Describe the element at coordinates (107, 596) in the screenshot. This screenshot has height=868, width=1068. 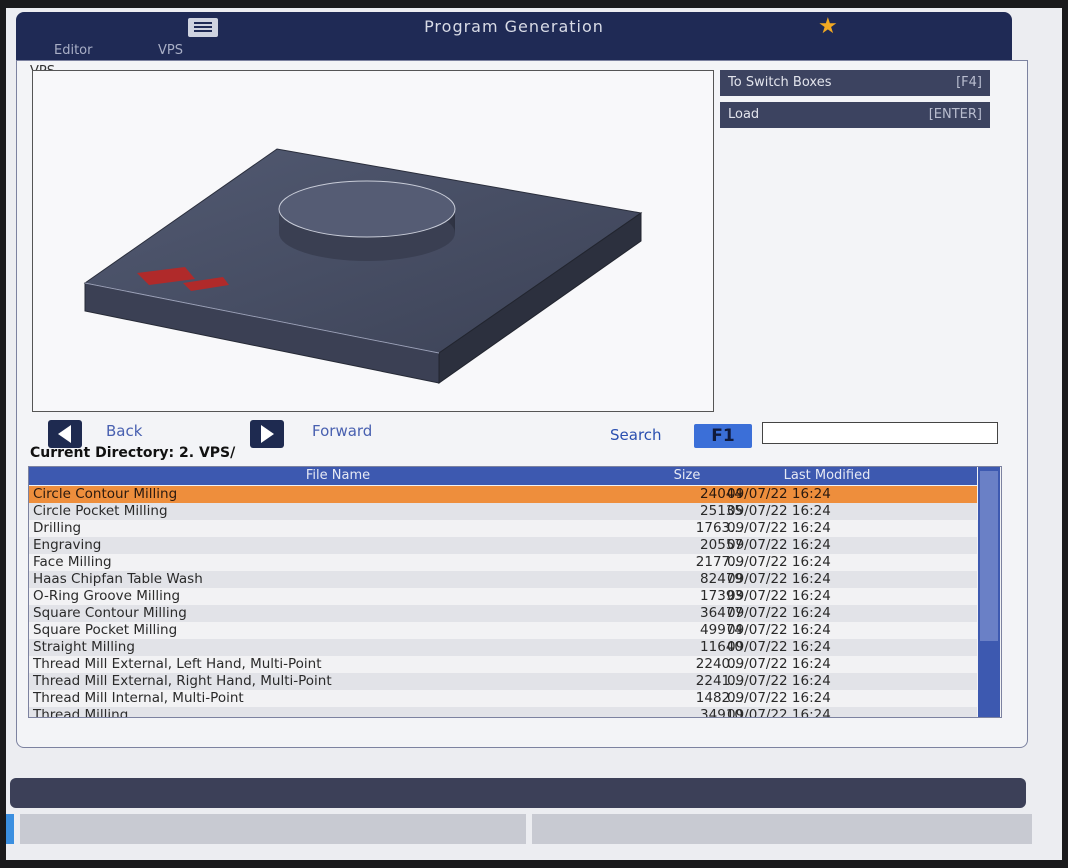
I see `file-name-cell: O-Ring Groove Milling` at that location.